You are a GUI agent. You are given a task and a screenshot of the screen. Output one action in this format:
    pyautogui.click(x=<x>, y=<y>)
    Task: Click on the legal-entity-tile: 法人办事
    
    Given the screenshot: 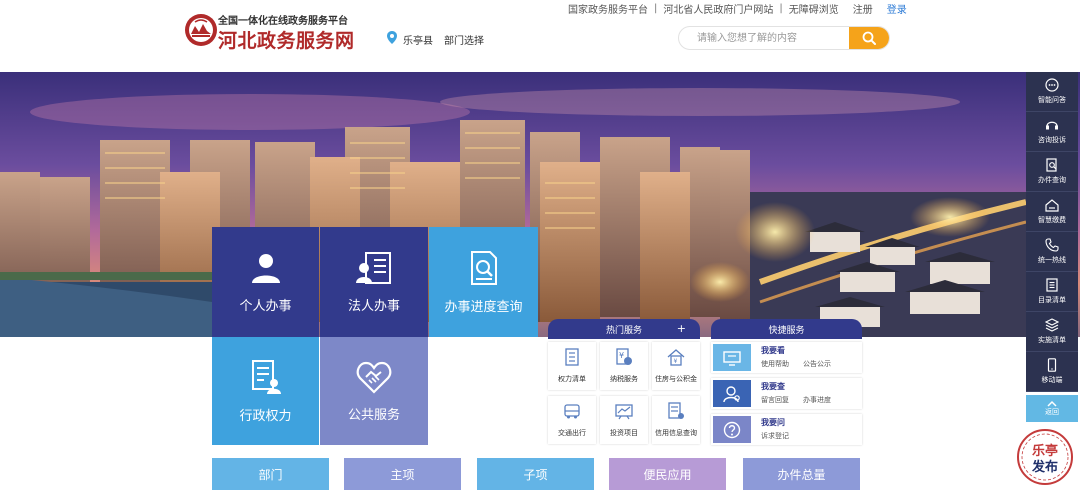 What is the action you would take?
    pyautogui.click(x=374, y=282)
    